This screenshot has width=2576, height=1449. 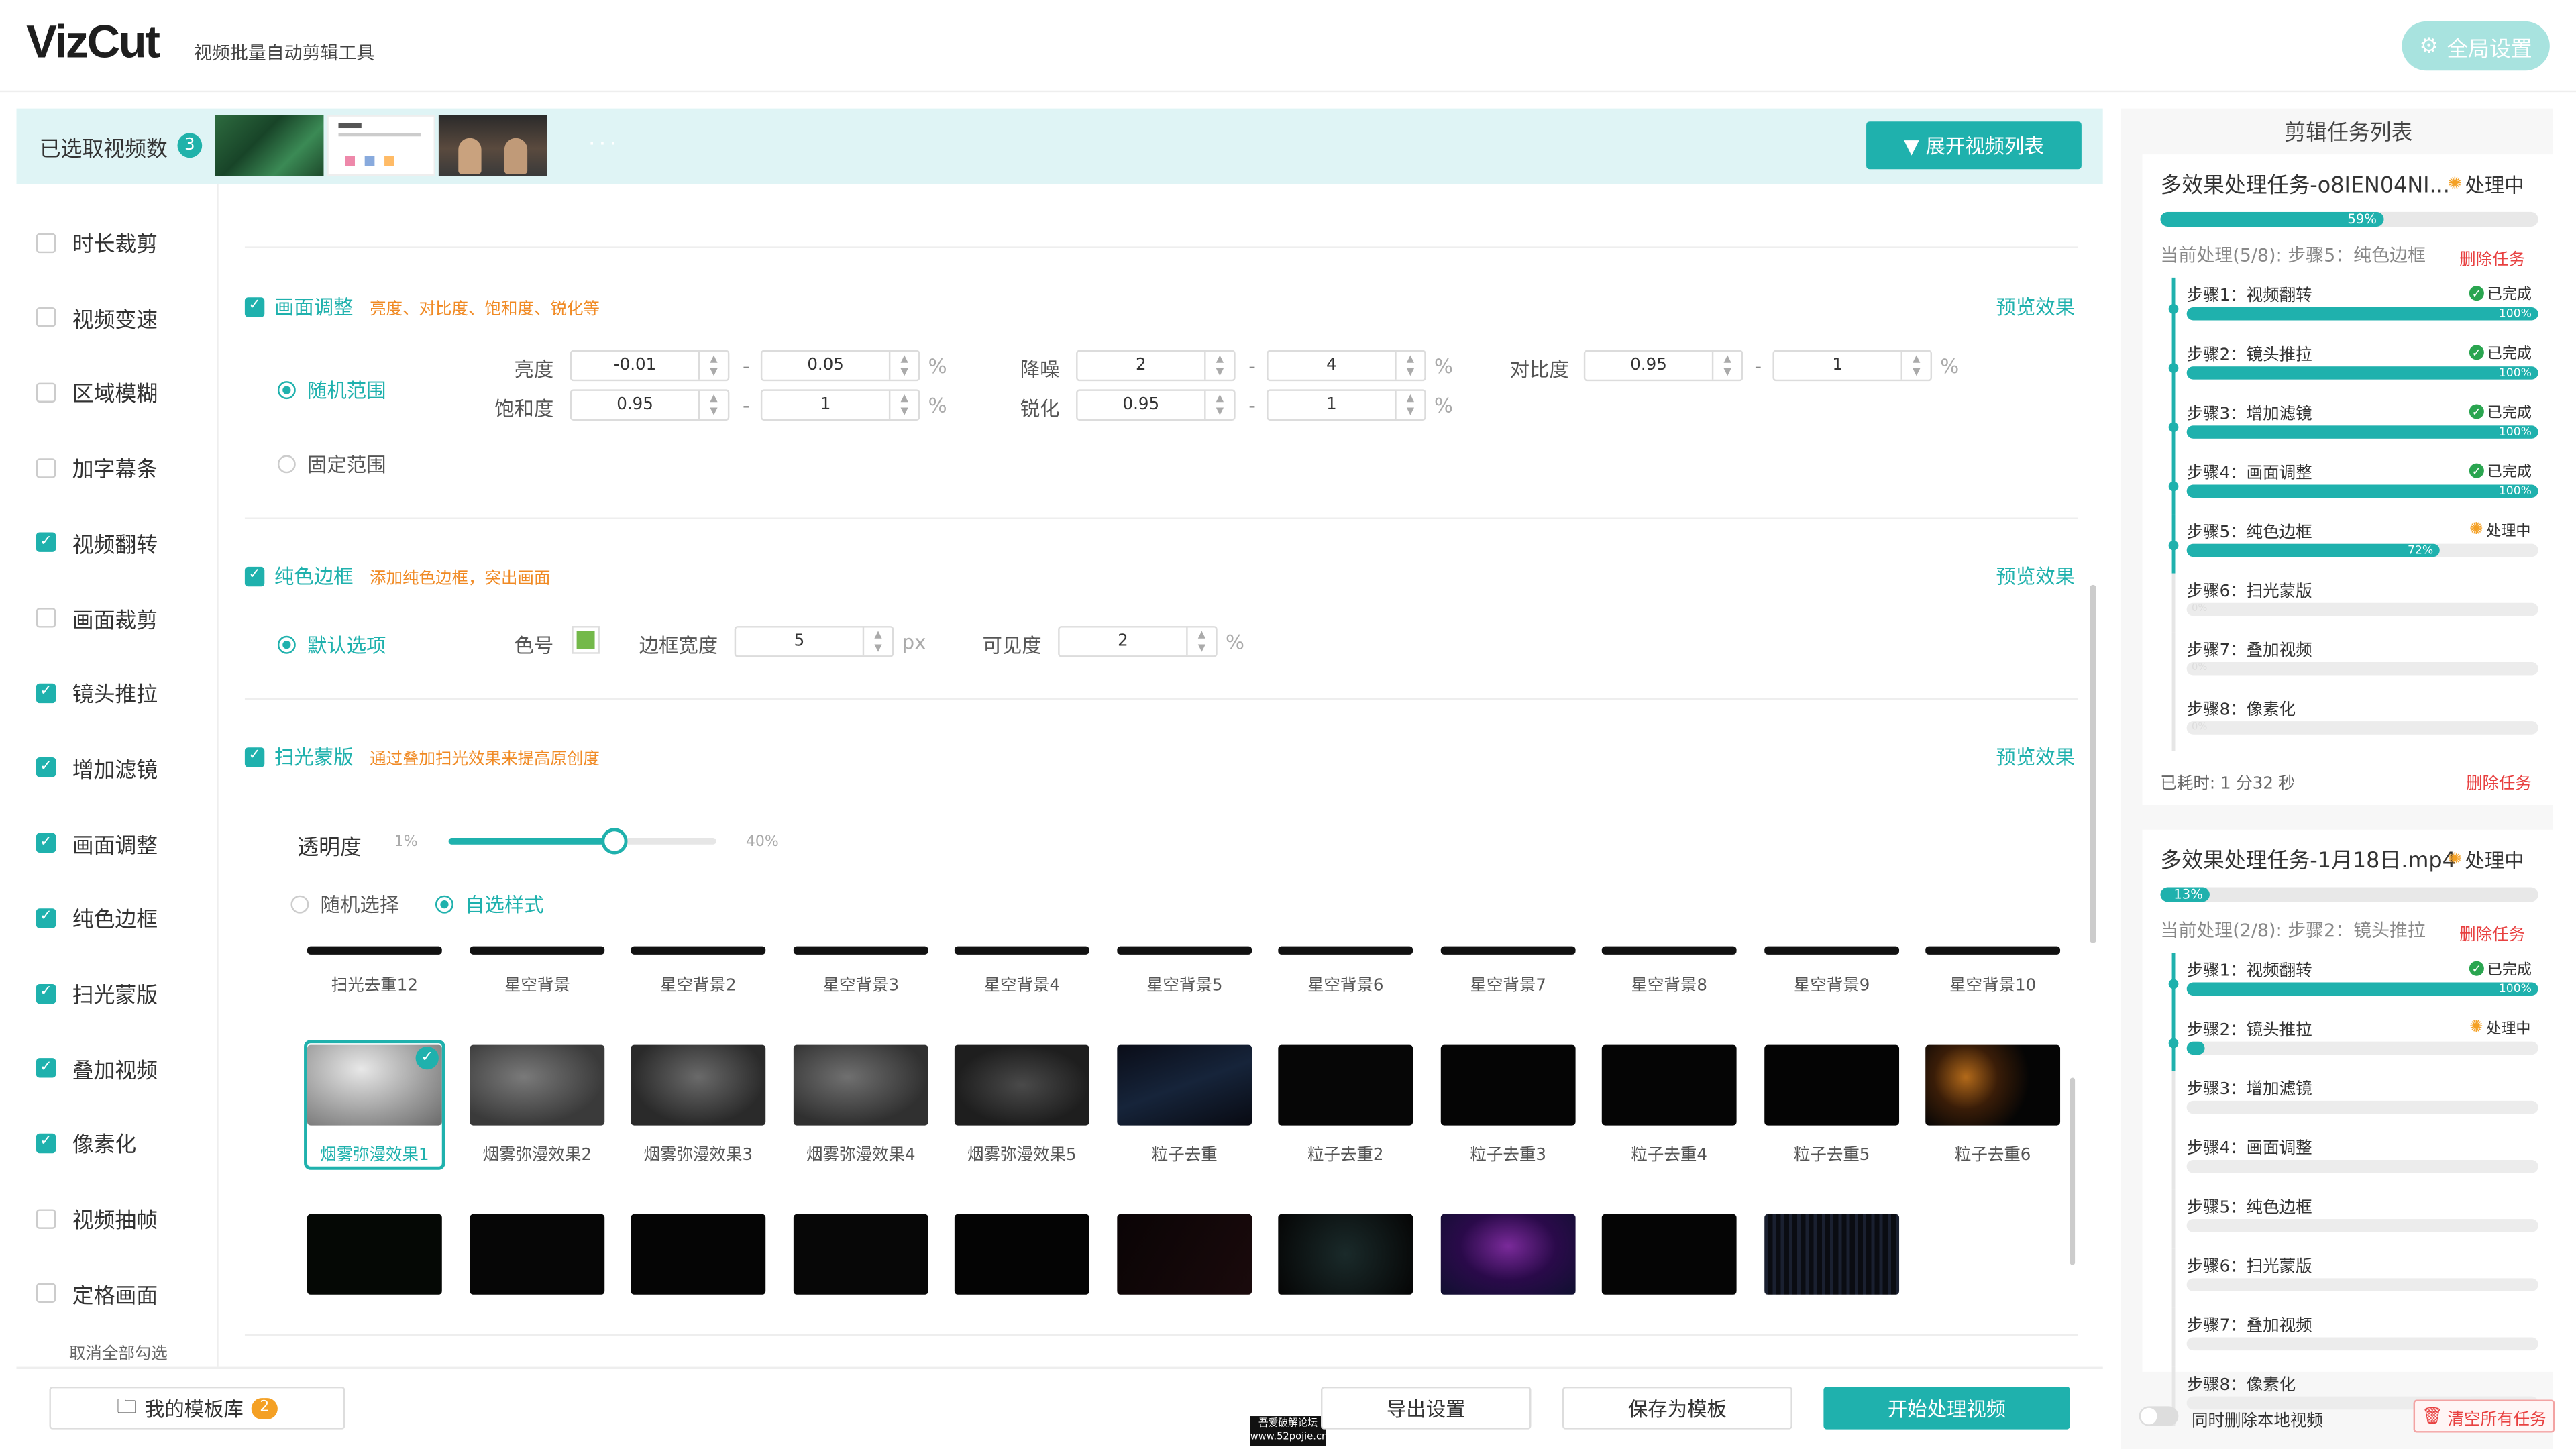 I want to click on sidebar-item: ✓ 像素化, so click(x=86, y=1143).